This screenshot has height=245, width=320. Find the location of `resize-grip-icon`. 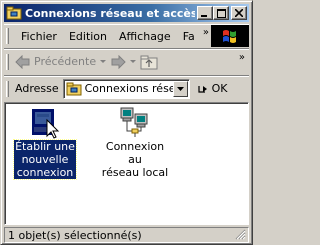

resize-grip-icon is located at coordinates (240, 234).